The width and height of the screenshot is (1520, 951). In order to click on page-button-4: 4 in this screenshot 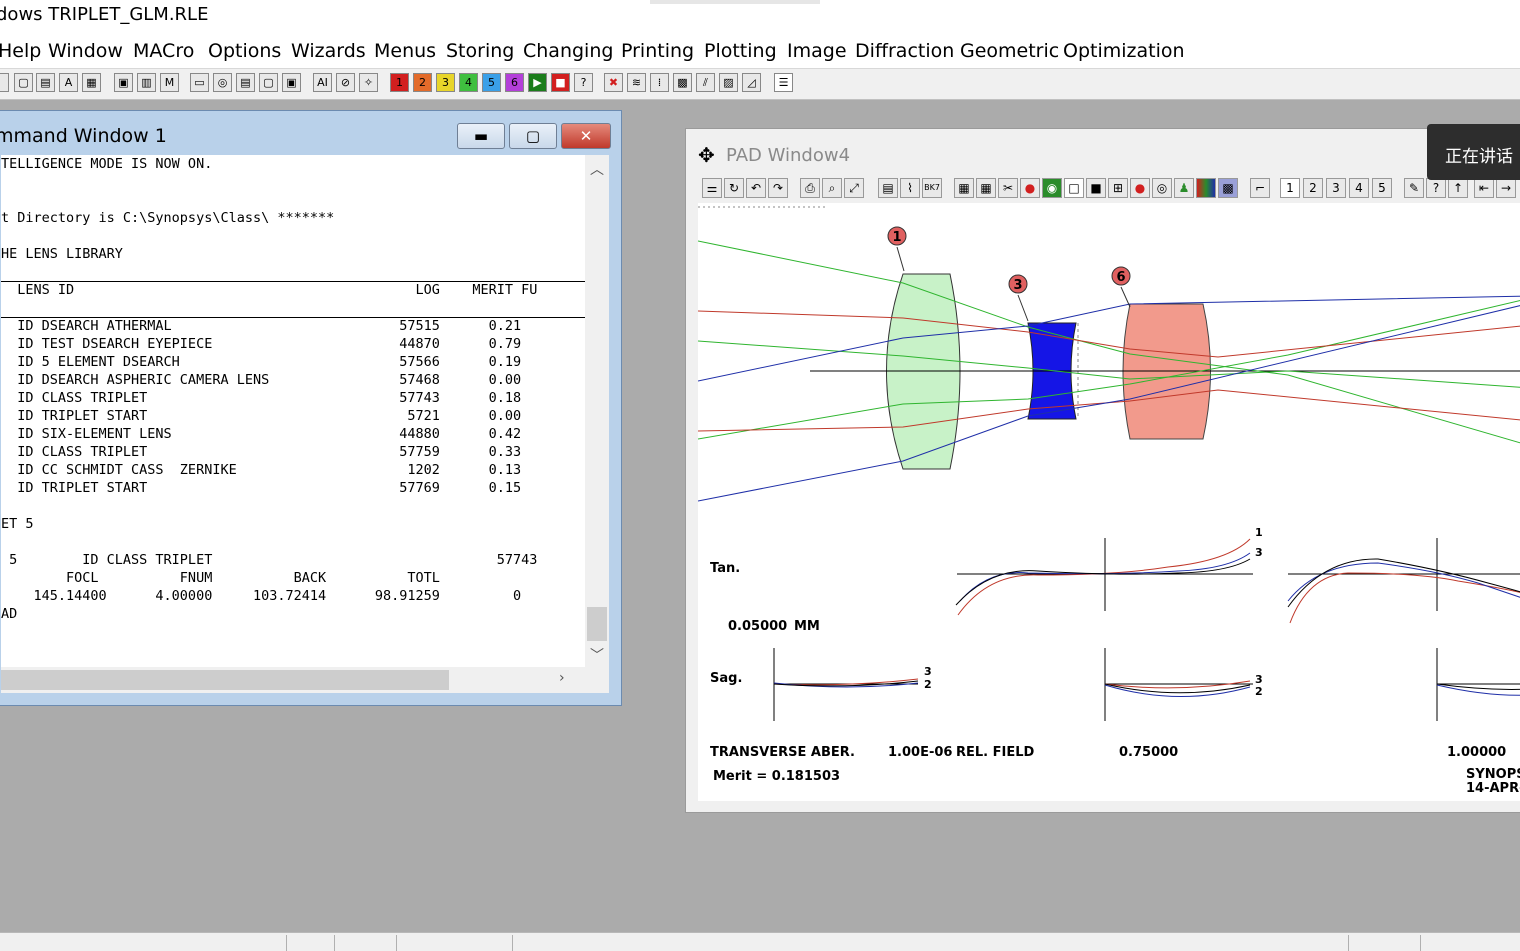, I will do `click(1359, 188)`.